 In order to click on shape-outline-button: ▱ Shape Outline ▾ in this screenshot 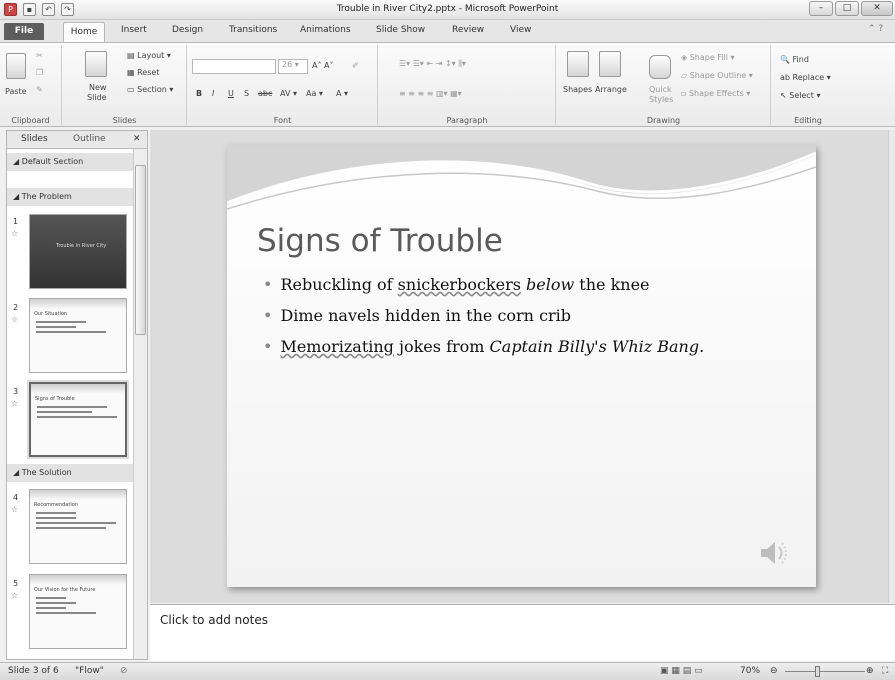, I will do `click(717, 75)`.